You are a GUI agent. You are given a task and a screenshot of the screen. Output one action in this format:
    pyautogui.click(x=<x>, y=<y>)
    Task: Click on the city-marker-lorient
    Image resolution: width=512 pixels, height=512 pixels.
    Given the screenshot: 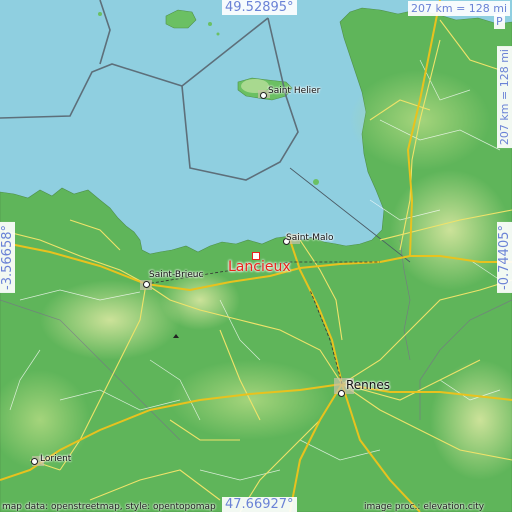 What is the action you would take?
    pyautogui.click(x=34, y=461)
    